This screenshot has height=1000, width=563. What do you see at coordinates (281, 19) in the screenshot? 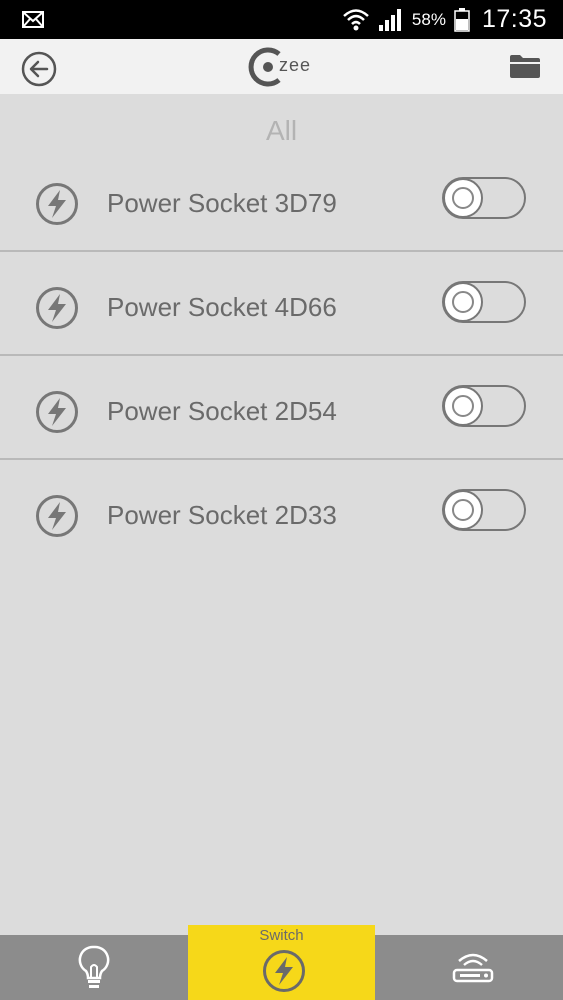
I see `status-bar: 58% 17:35` at bounding box center [281, 19].